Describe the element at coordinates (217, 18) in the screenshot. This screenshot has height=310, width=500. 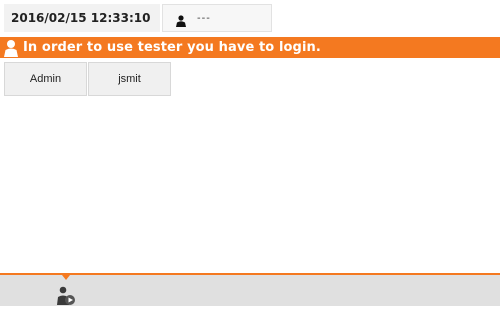
I see `current-user-box: ---` at that location.